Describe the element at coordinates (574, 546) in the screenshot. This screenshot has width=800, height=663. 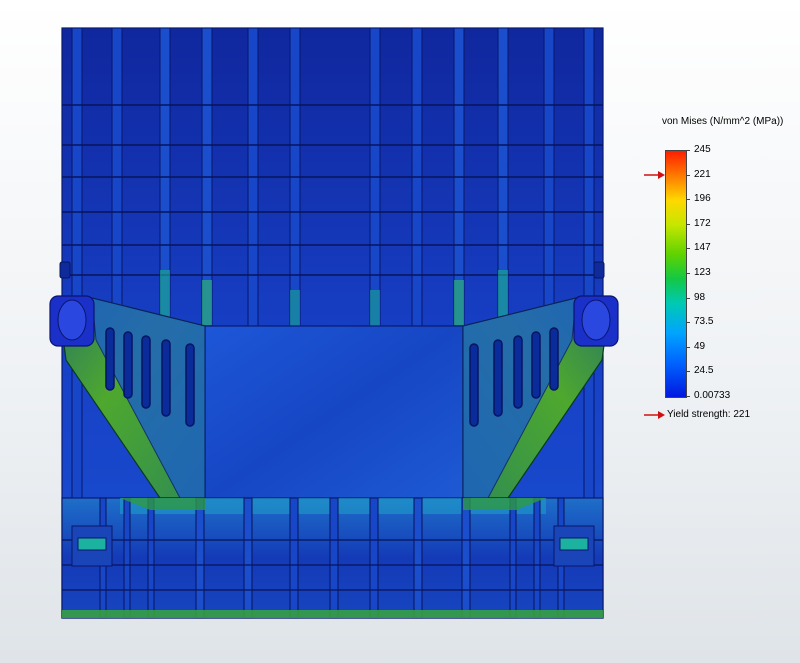
I see `right-clamp-fixture` at that location.